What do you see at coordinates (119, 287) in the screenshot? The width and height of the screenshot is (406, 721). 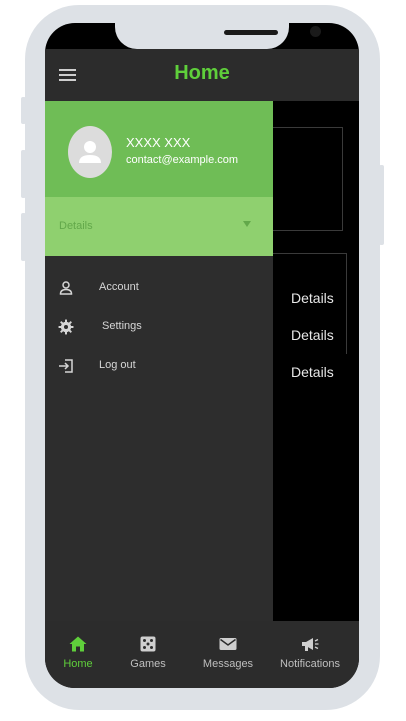 I see `menu-item-label: Account` at bounding box center [119, 287].